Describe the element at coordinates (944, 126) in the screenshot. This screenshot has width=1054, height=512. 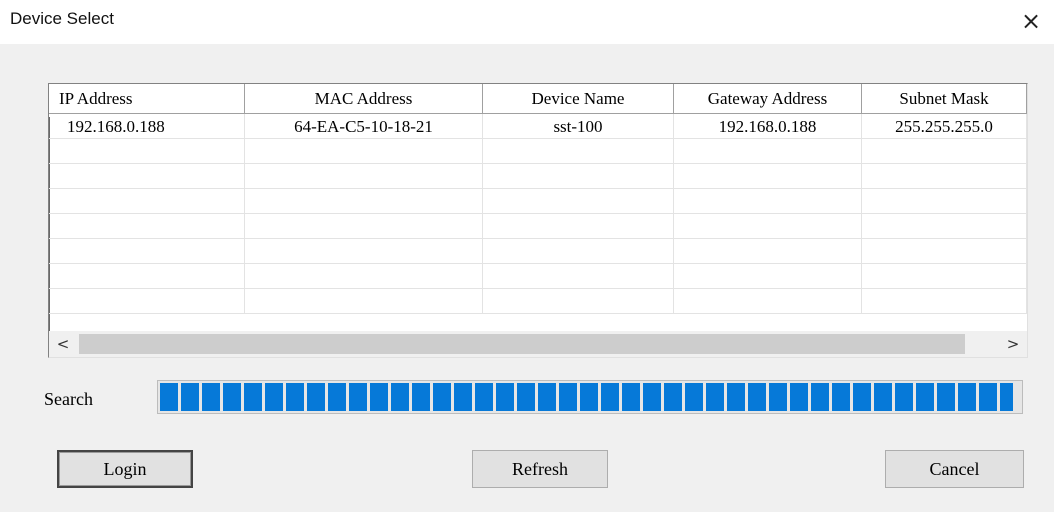
I see `table-cell: 255.255.255.0` at that location.